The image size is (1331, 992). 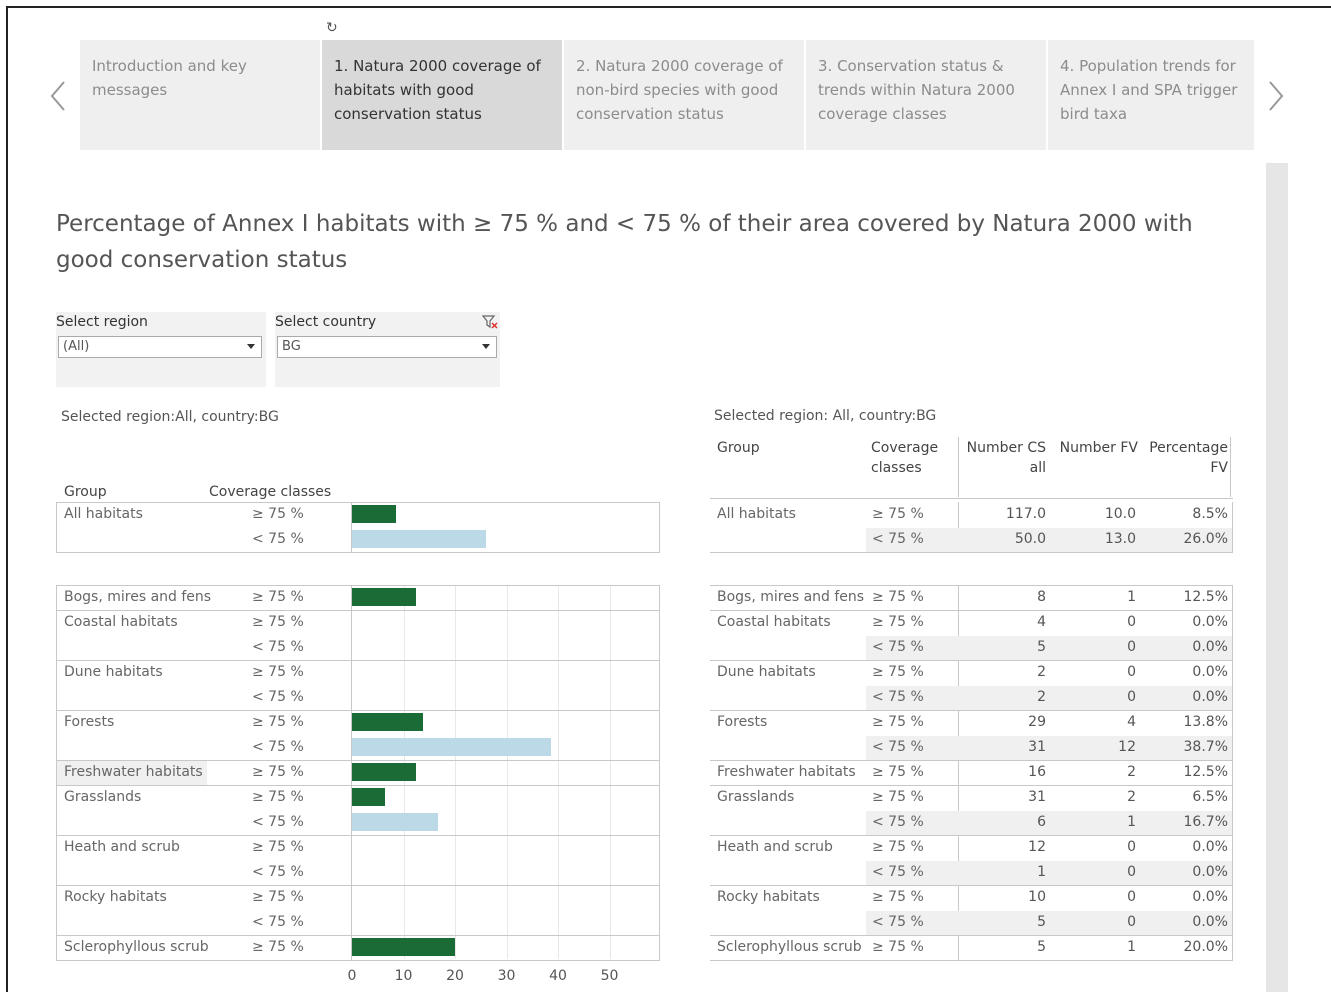 I want to click on table-number-fv: 4, so click(x=1131, y=722).